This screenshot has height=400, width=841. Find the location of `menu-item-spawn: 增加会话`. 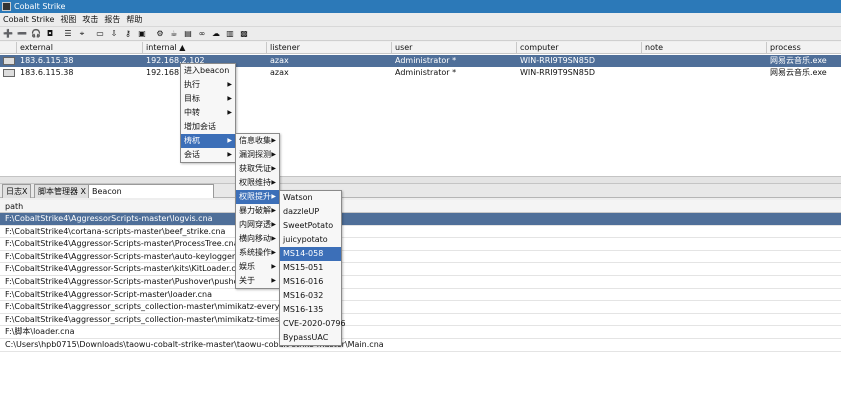

menu-item-spawn: 增加会话 is located at coordinates (208, 127).